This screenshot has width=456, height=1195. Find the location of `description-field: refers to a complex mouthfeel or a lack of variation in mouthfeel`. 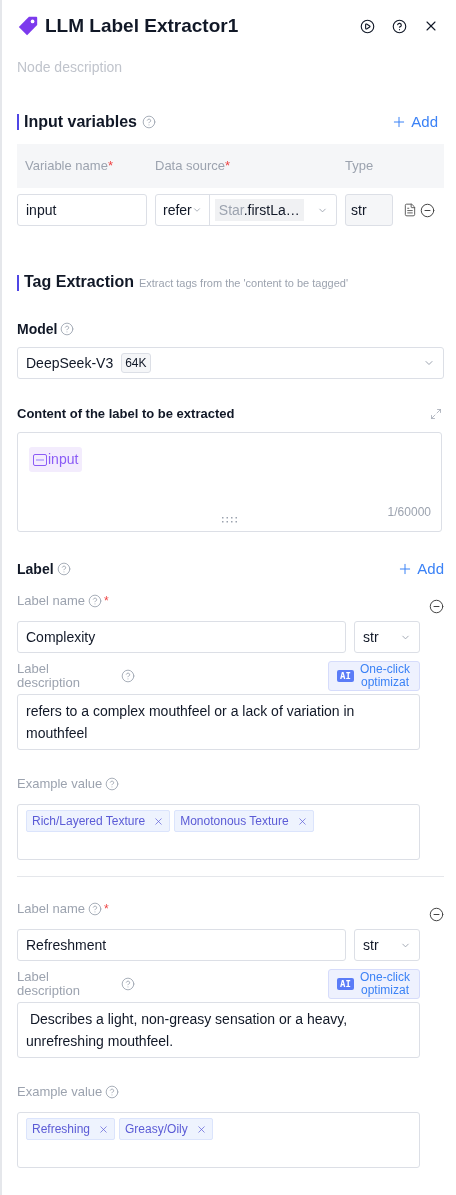

description-field: refers to a complex mouthfeel or a lack of variation in mouthfeel is located at coordinates (218, 722).